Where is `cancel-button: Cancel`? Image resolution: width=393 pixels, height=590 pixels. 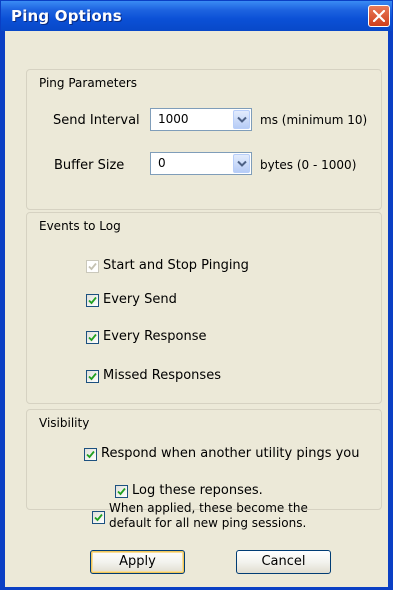
cancel-button: Cancel is located at coordinates (283, 562).